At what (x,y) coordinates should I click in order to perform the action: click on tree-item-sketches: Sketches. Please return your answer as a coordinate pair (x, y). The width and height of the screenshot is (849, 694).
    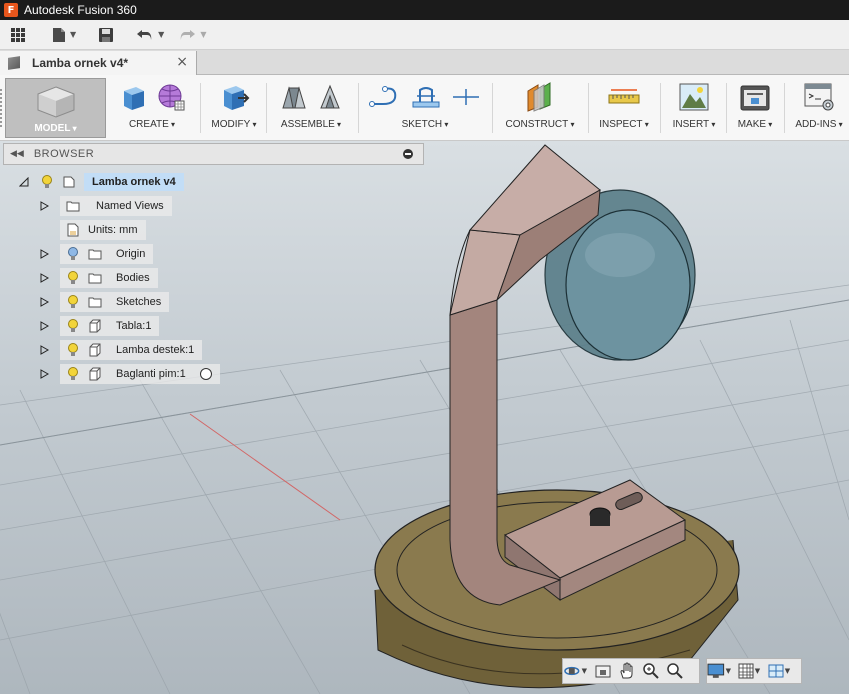
    Looking at the image, I should click on (104, 302).